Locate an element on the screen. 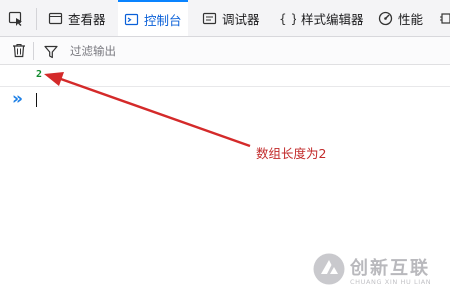  toolbar-separator is located at coordinates (36, 19).